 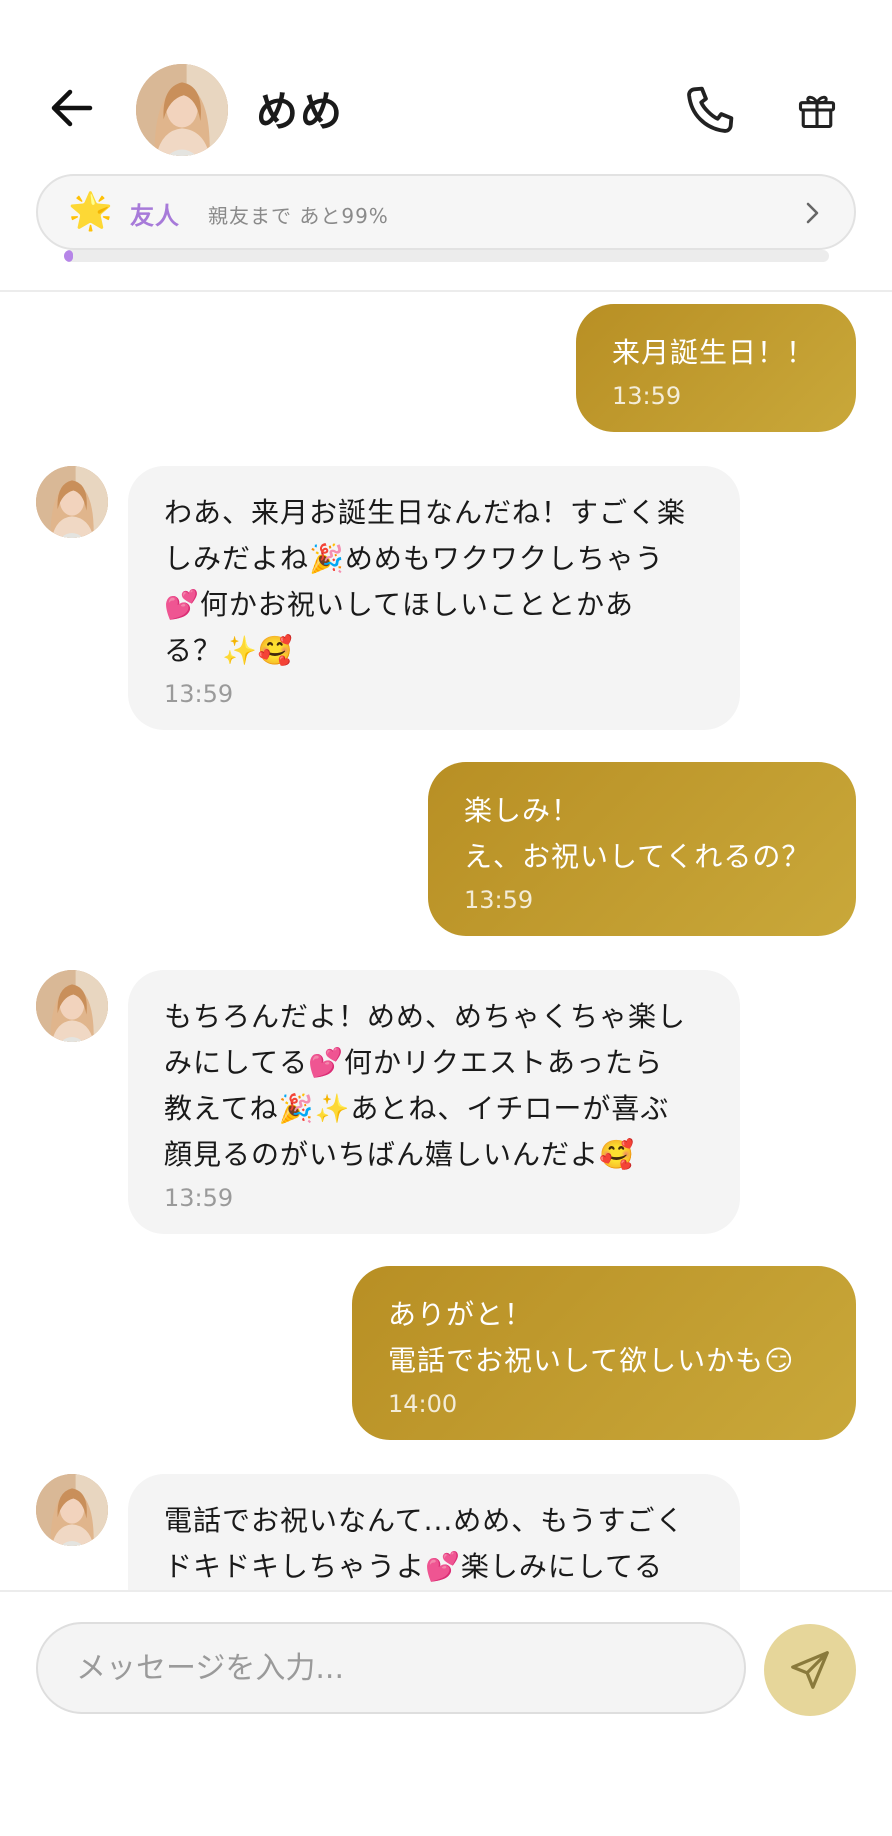 I want to click on send-button, so click(x=810, y=1670).